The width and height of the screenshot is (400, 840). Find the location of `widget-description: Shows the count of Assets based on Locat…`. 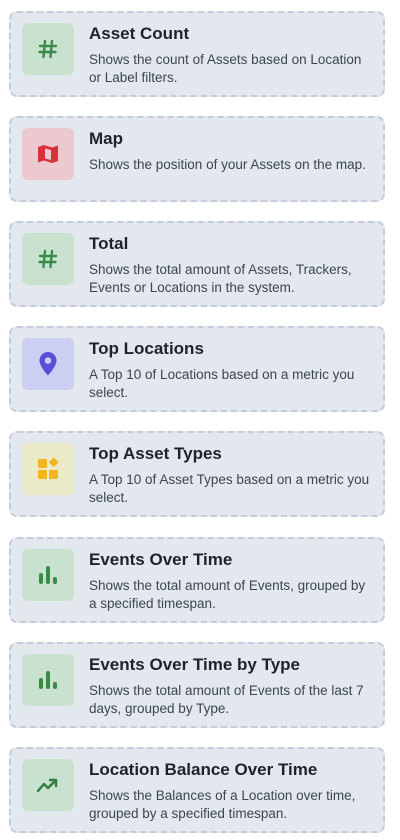

widget-description: Shows the count of Assets based on Locat… is located at coordinates (225, 68).